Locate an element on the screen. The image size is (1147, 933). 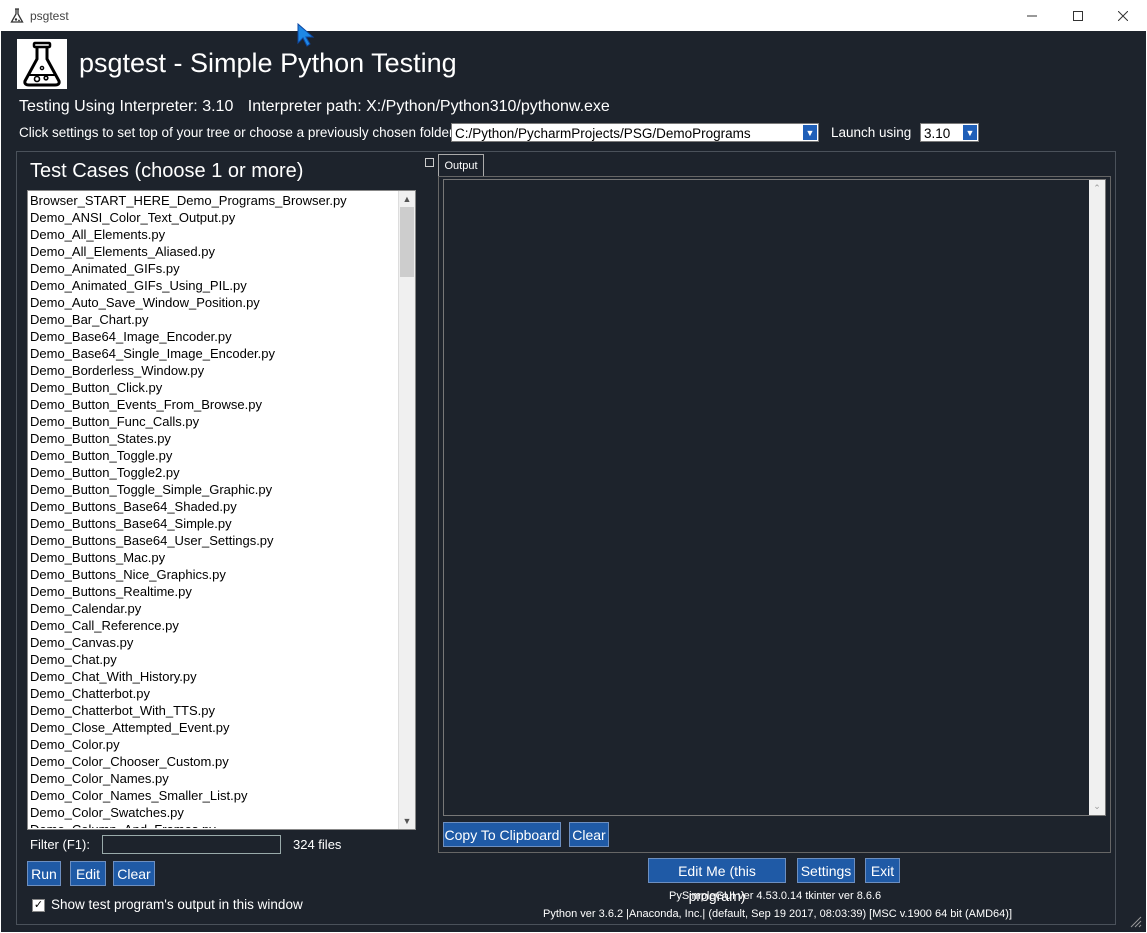
list-item: Demo_Buttons_Realtime.py is located at coordinates (213, 591).